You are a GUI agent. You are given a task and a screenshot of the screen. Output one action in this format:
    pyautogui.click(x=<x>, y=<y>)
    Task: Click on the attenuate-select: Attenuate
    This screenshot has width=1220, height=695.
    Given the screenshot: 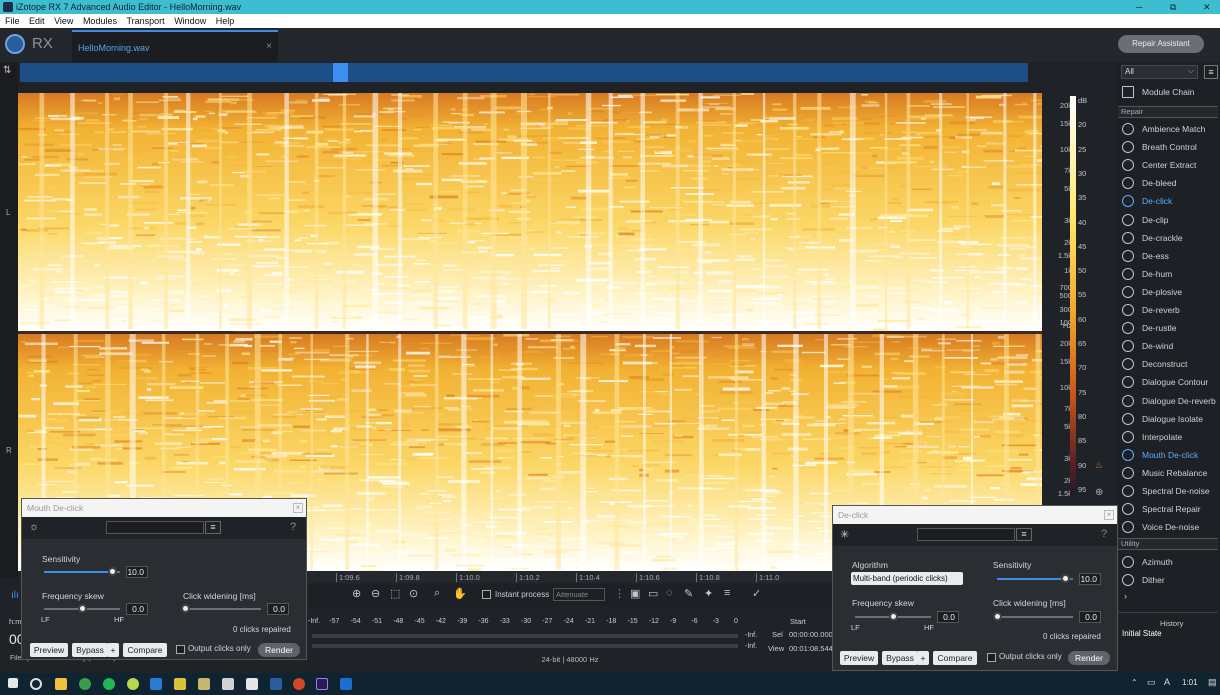 What is the action you would take?
    pyautogui.click(x=579, y=594)
    